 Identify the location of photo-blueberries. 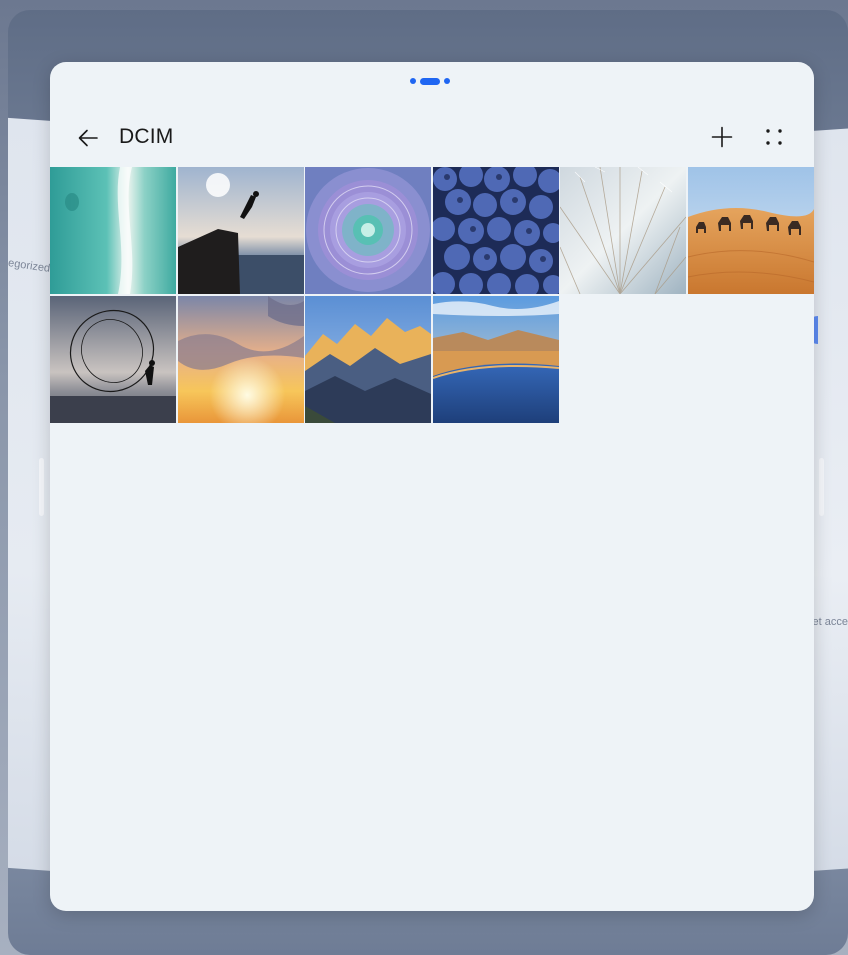
(495, 230).